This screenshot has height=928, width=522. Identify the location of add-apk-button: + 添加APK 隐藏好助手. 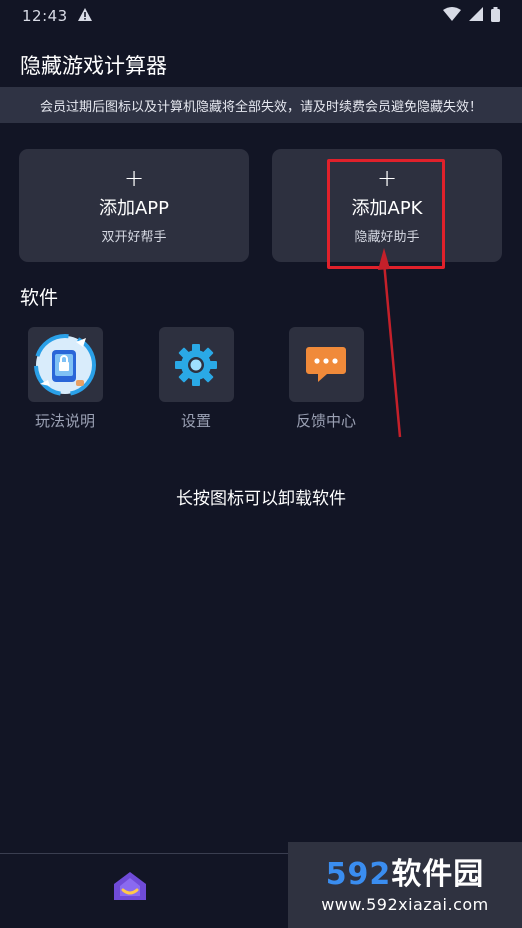
(387, 205).